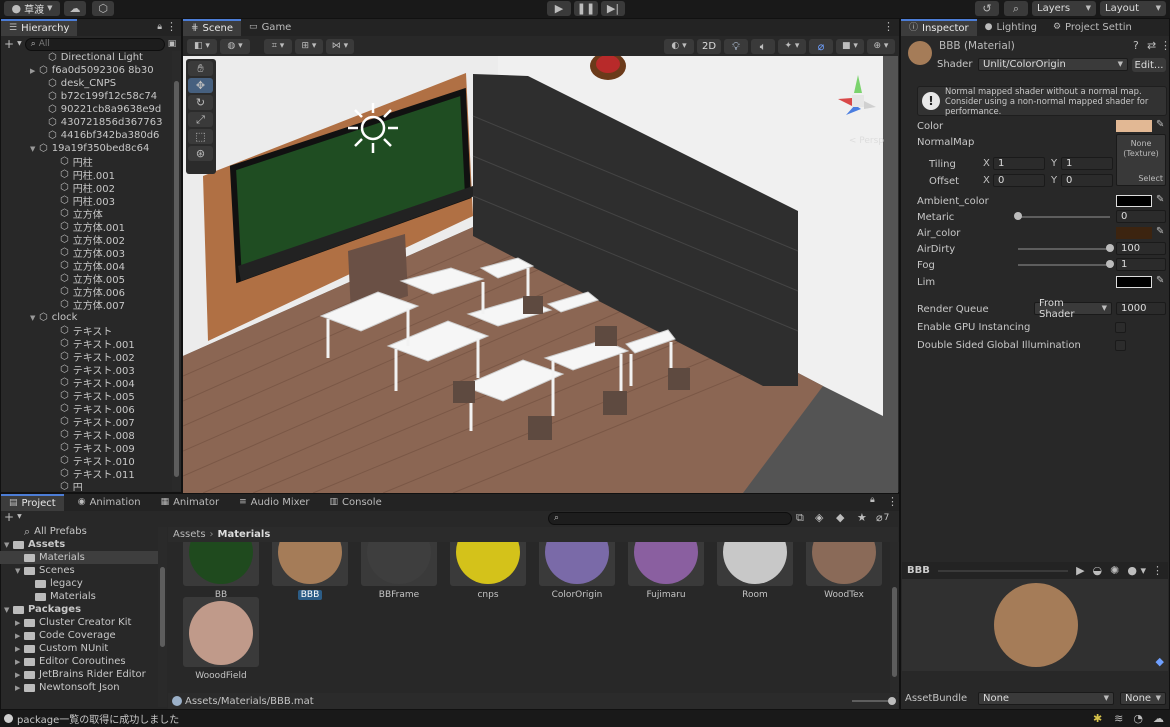  What do you see at coordinates (86, 474) in the screenshot?
I see `hierarchy-item: ⬡ テキスト.011` at bounding box center [86, 474].